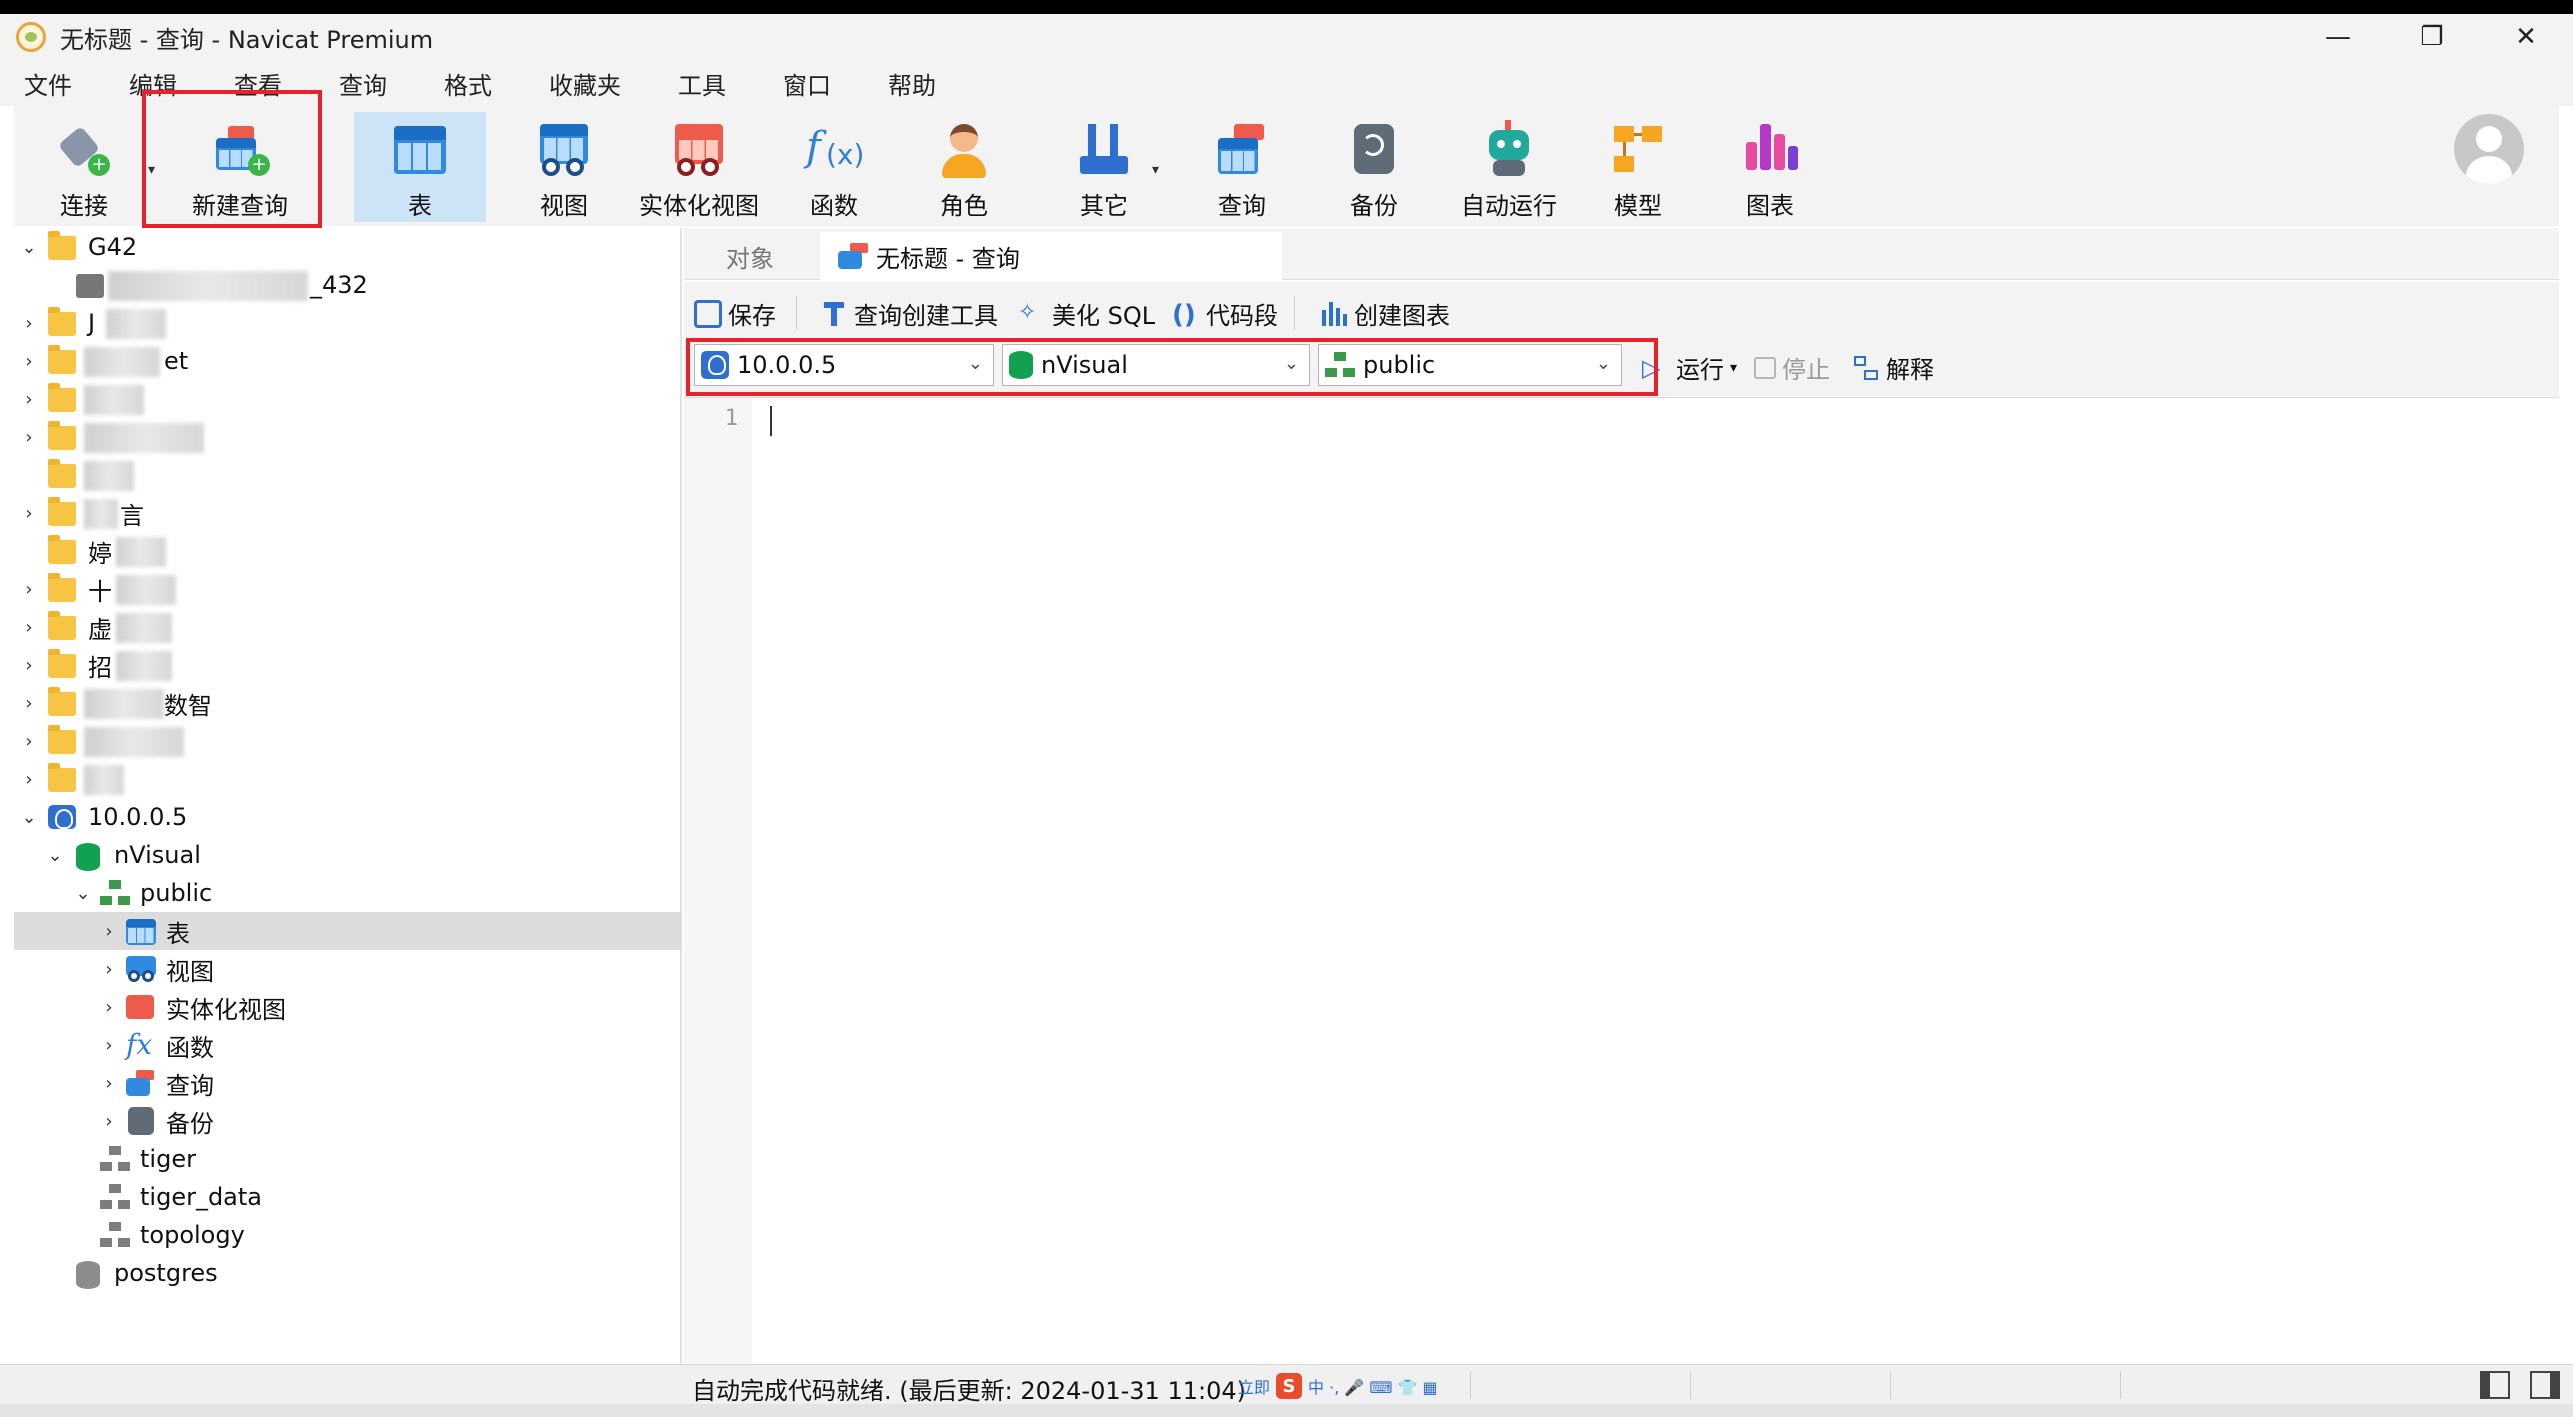  I want to click on toolbar-backup-button: 备份, so click(1374, 167).